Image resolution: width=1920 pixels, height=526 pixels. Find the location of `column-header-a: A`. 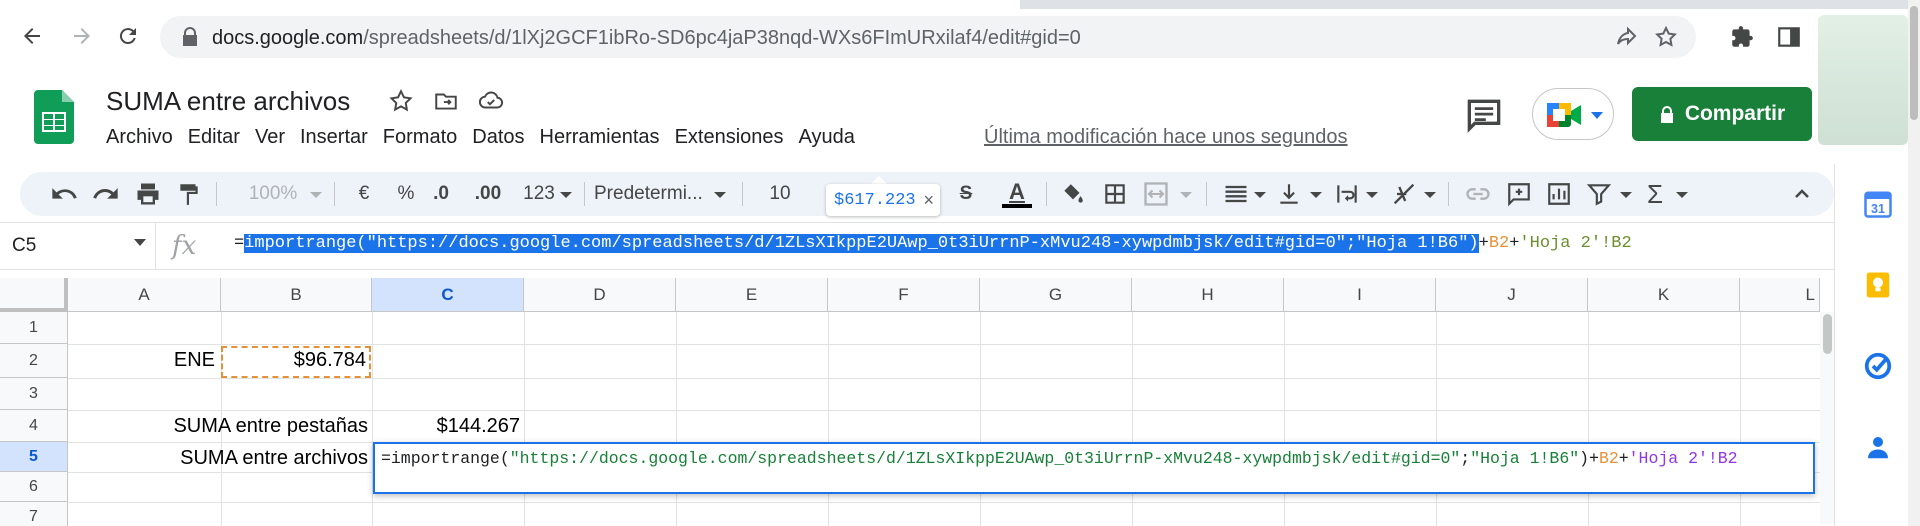

column-header-a: A is located at coordinates (144, 295).